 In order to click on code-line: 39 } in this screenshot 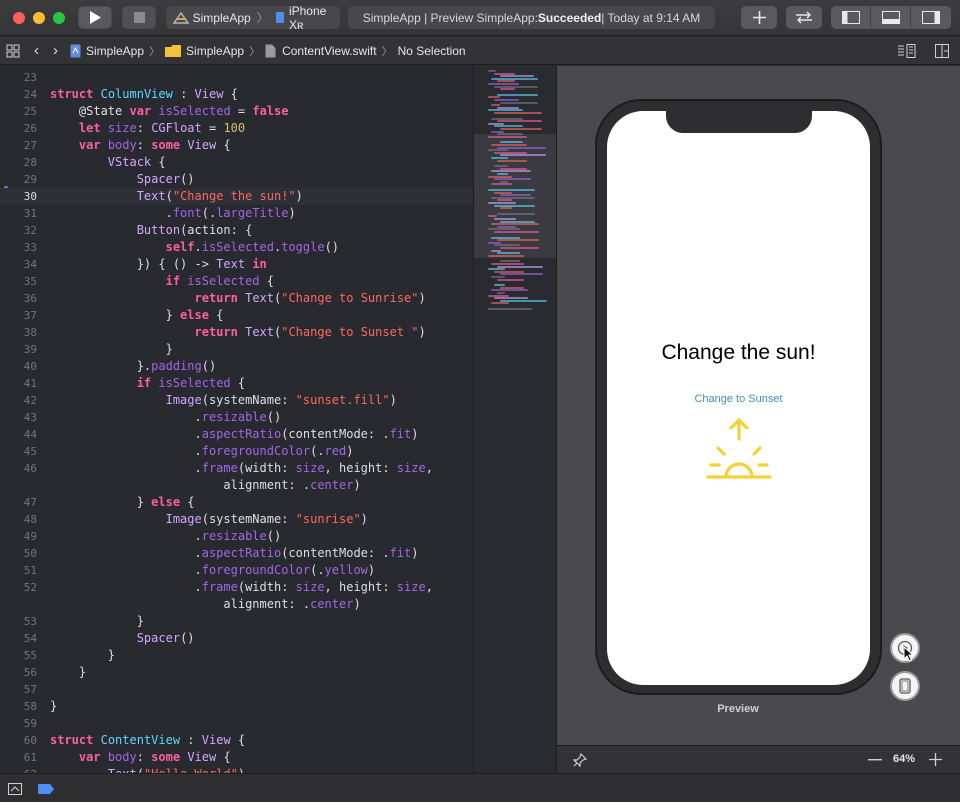, I will do `click(236, 349)`.